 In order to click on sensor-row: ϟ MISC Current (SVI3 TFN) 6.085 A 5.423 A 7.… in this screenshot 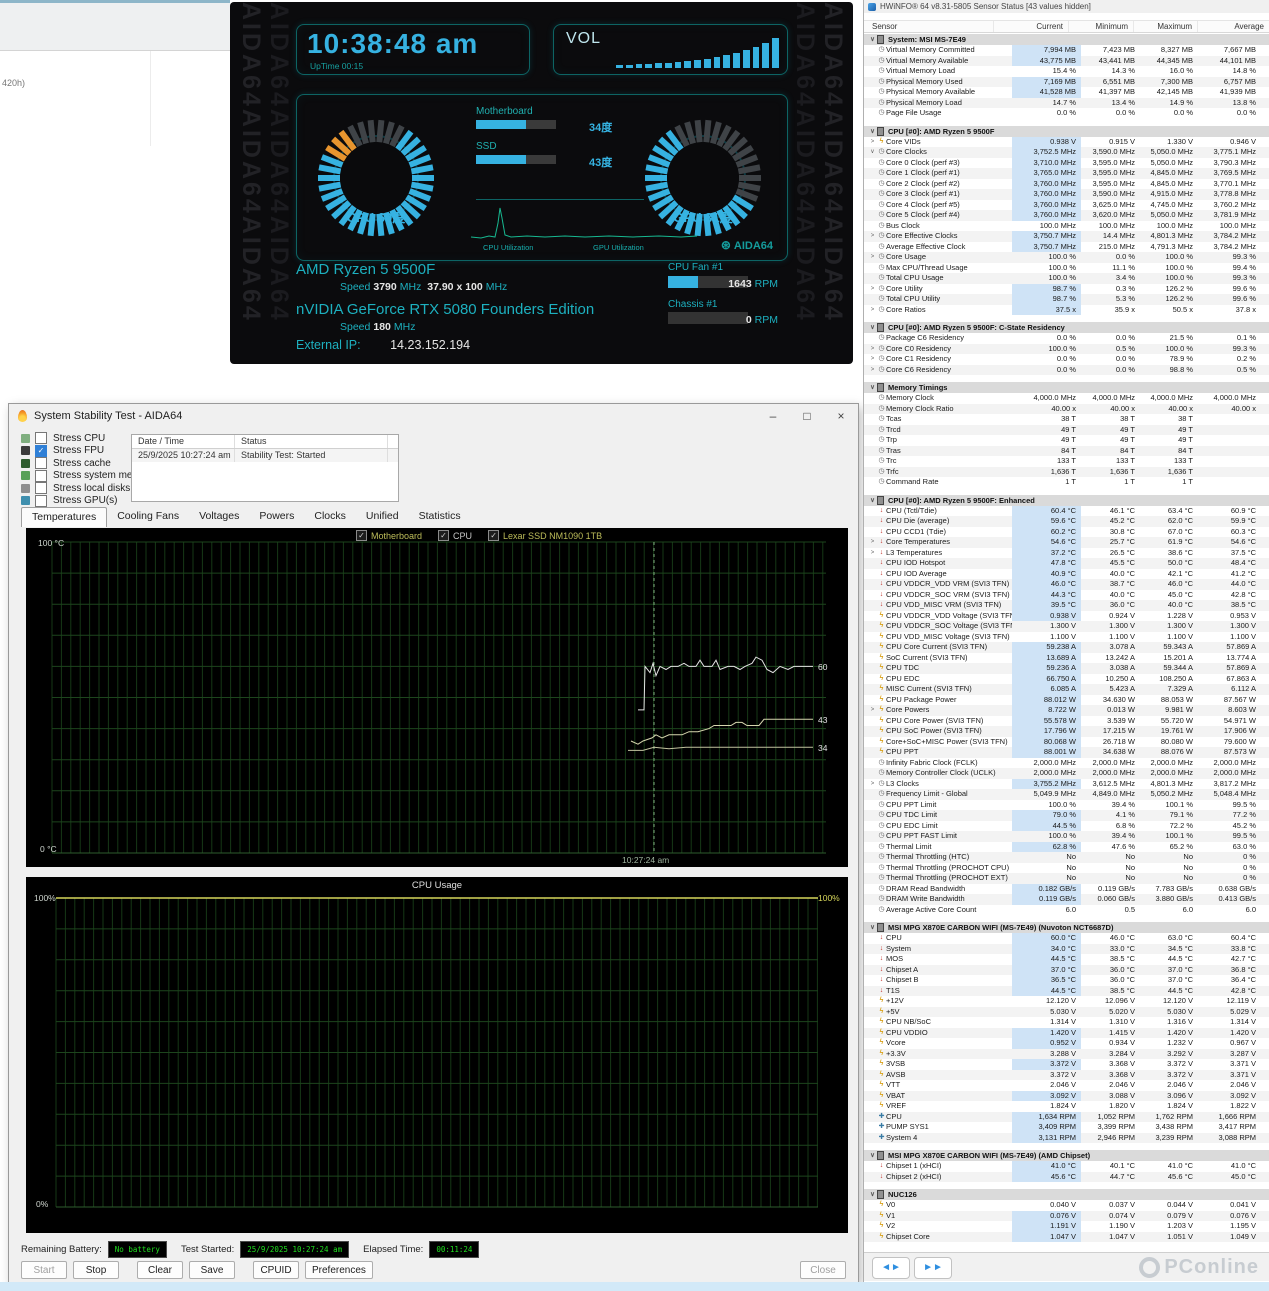, I will do `click(1066, 689)`.